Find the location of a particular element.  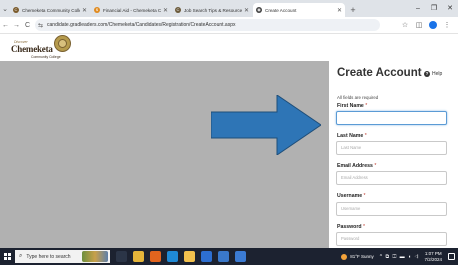

taskbar-search-placeholder: Type here to search is located at coordinates (48, 257).